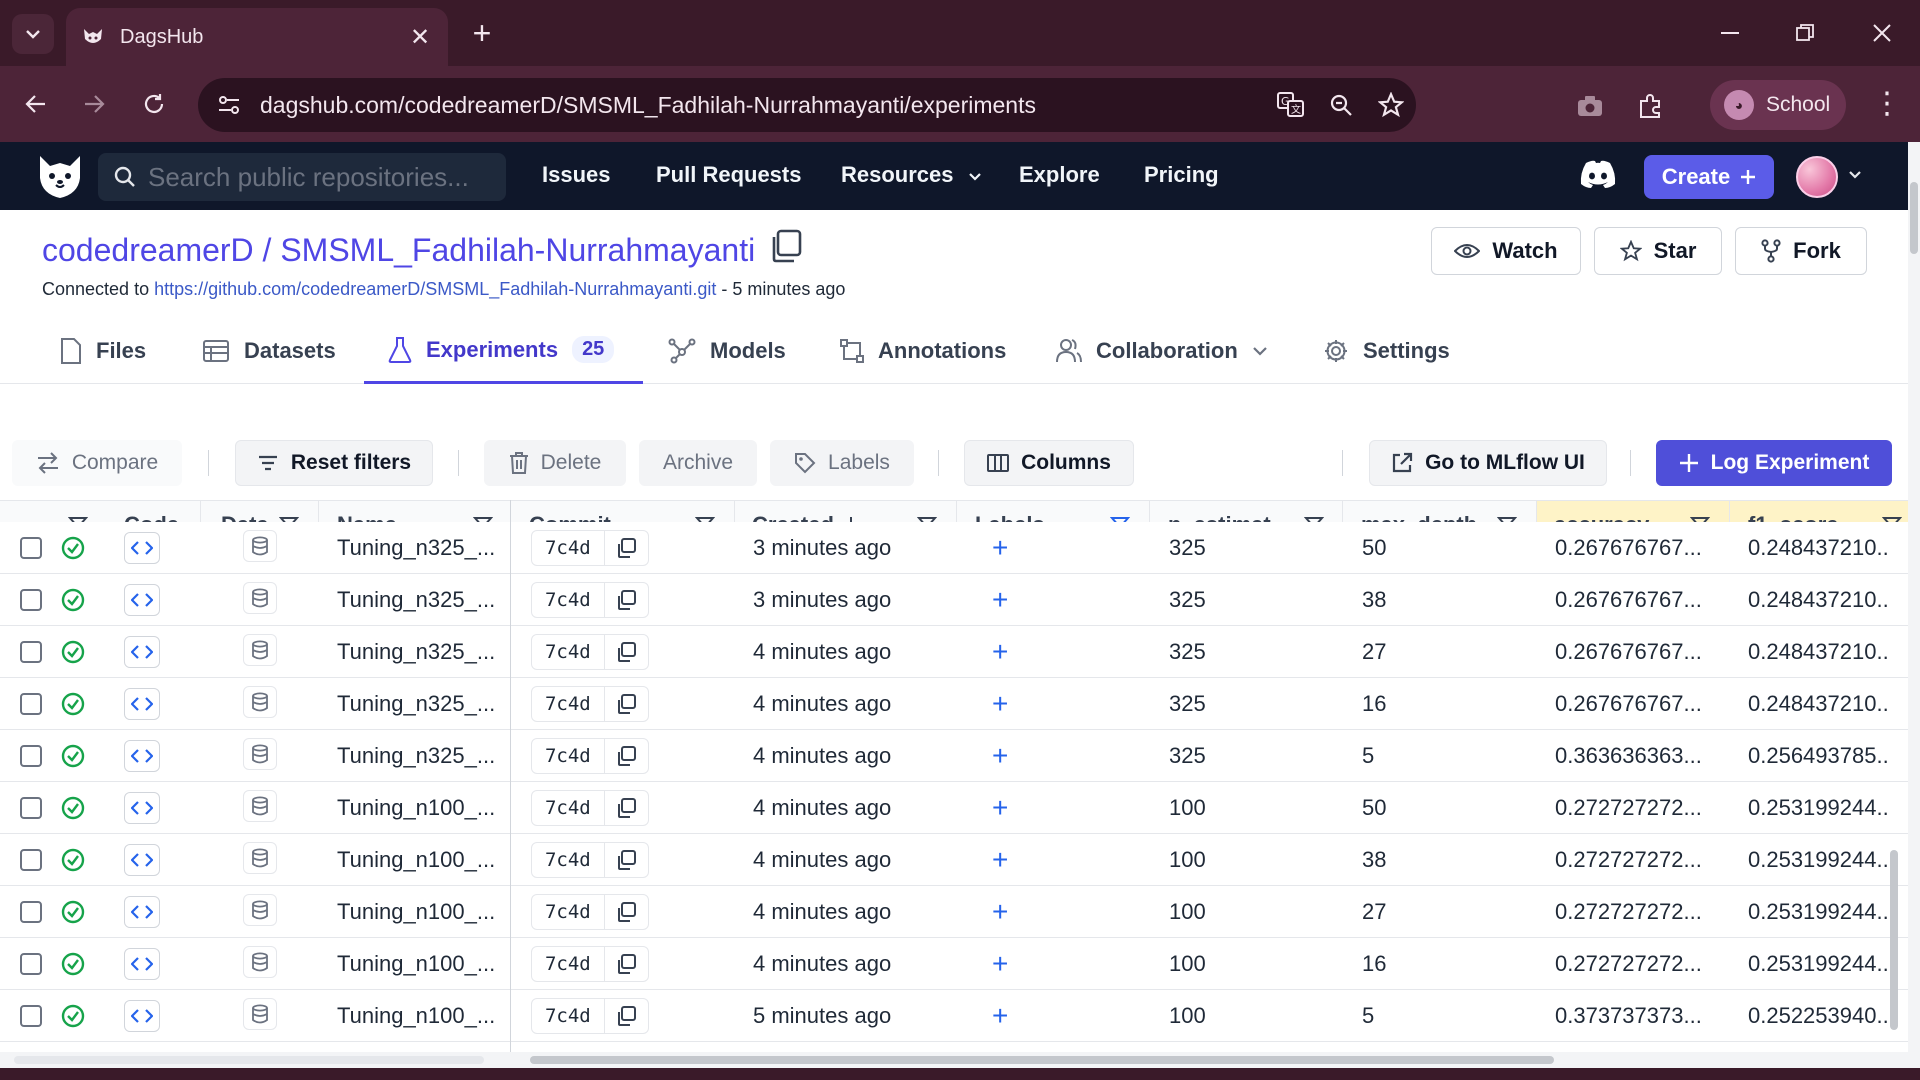 The image size is (1920, 1080). What do you see at coordinates (1914, 218) in the screenshot?
I see `page-scroll-thumb` at bounding box center [1914, 218].